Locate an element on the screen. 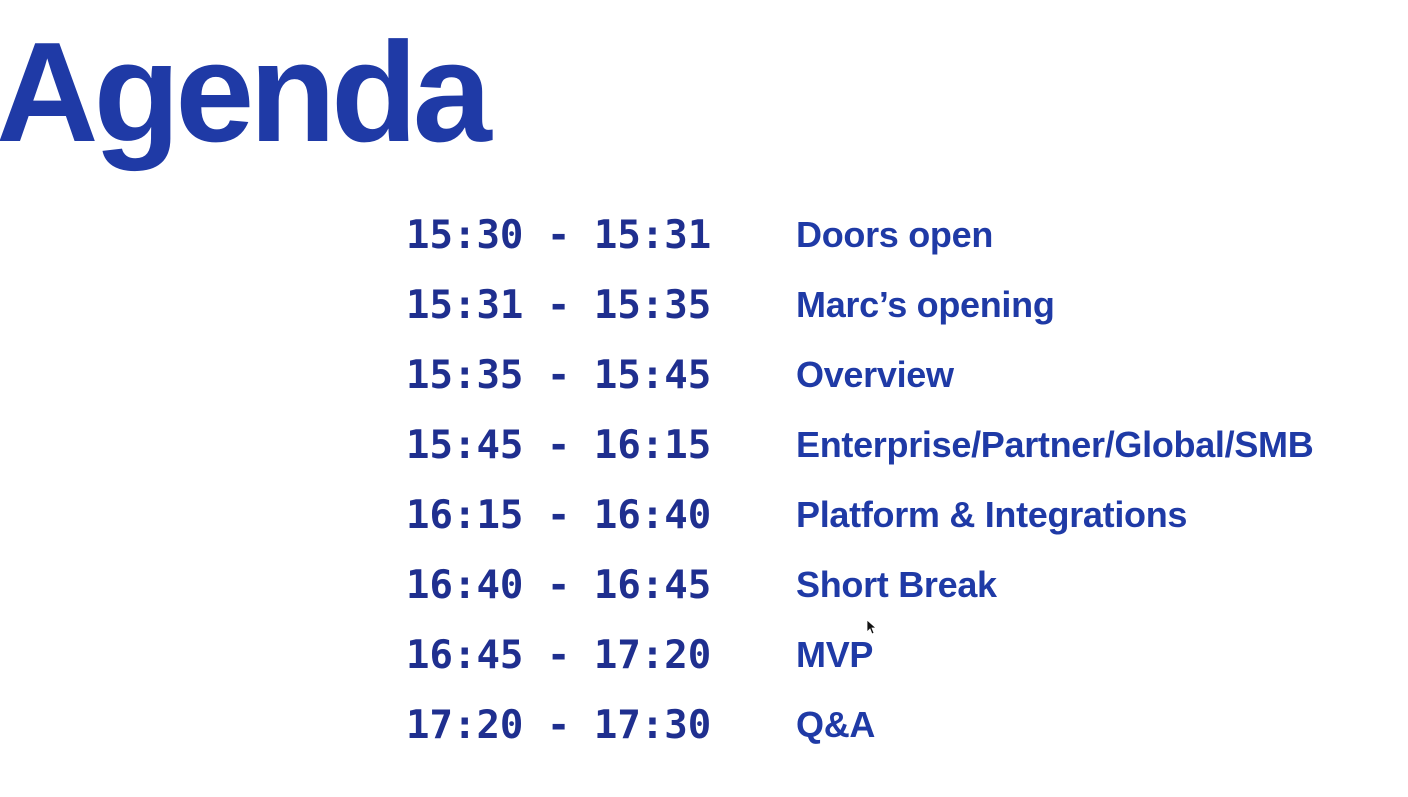 Image resolution: width=1408 pixels, height=797 pixels. agenda-time: 15:35 - 15:45 is located at coordinates (559, 375).